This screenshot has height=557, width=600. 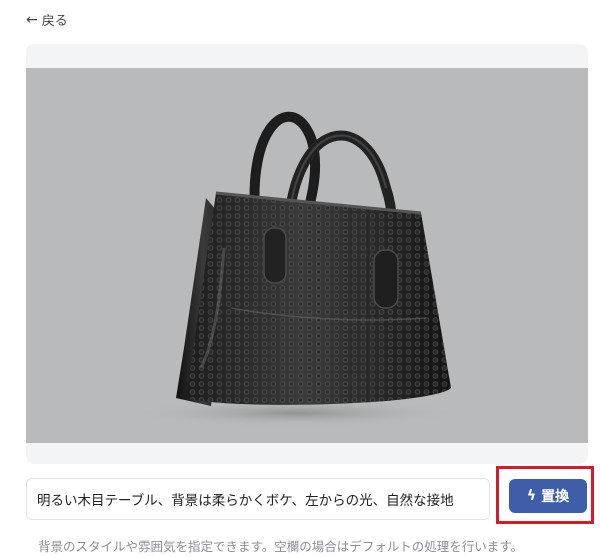 I want to click on replace-button: ϟ 置換, so click(x=548, y=496).